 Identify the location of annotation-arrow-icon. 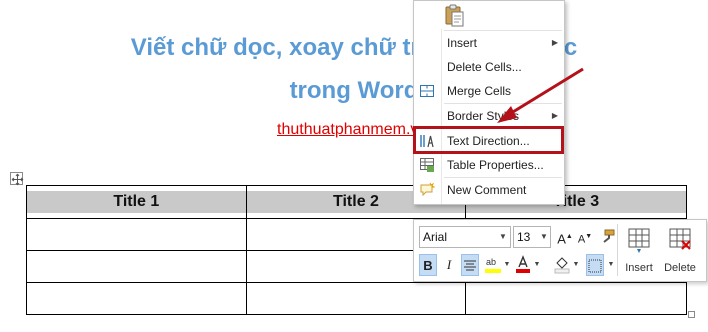
(540, 95).